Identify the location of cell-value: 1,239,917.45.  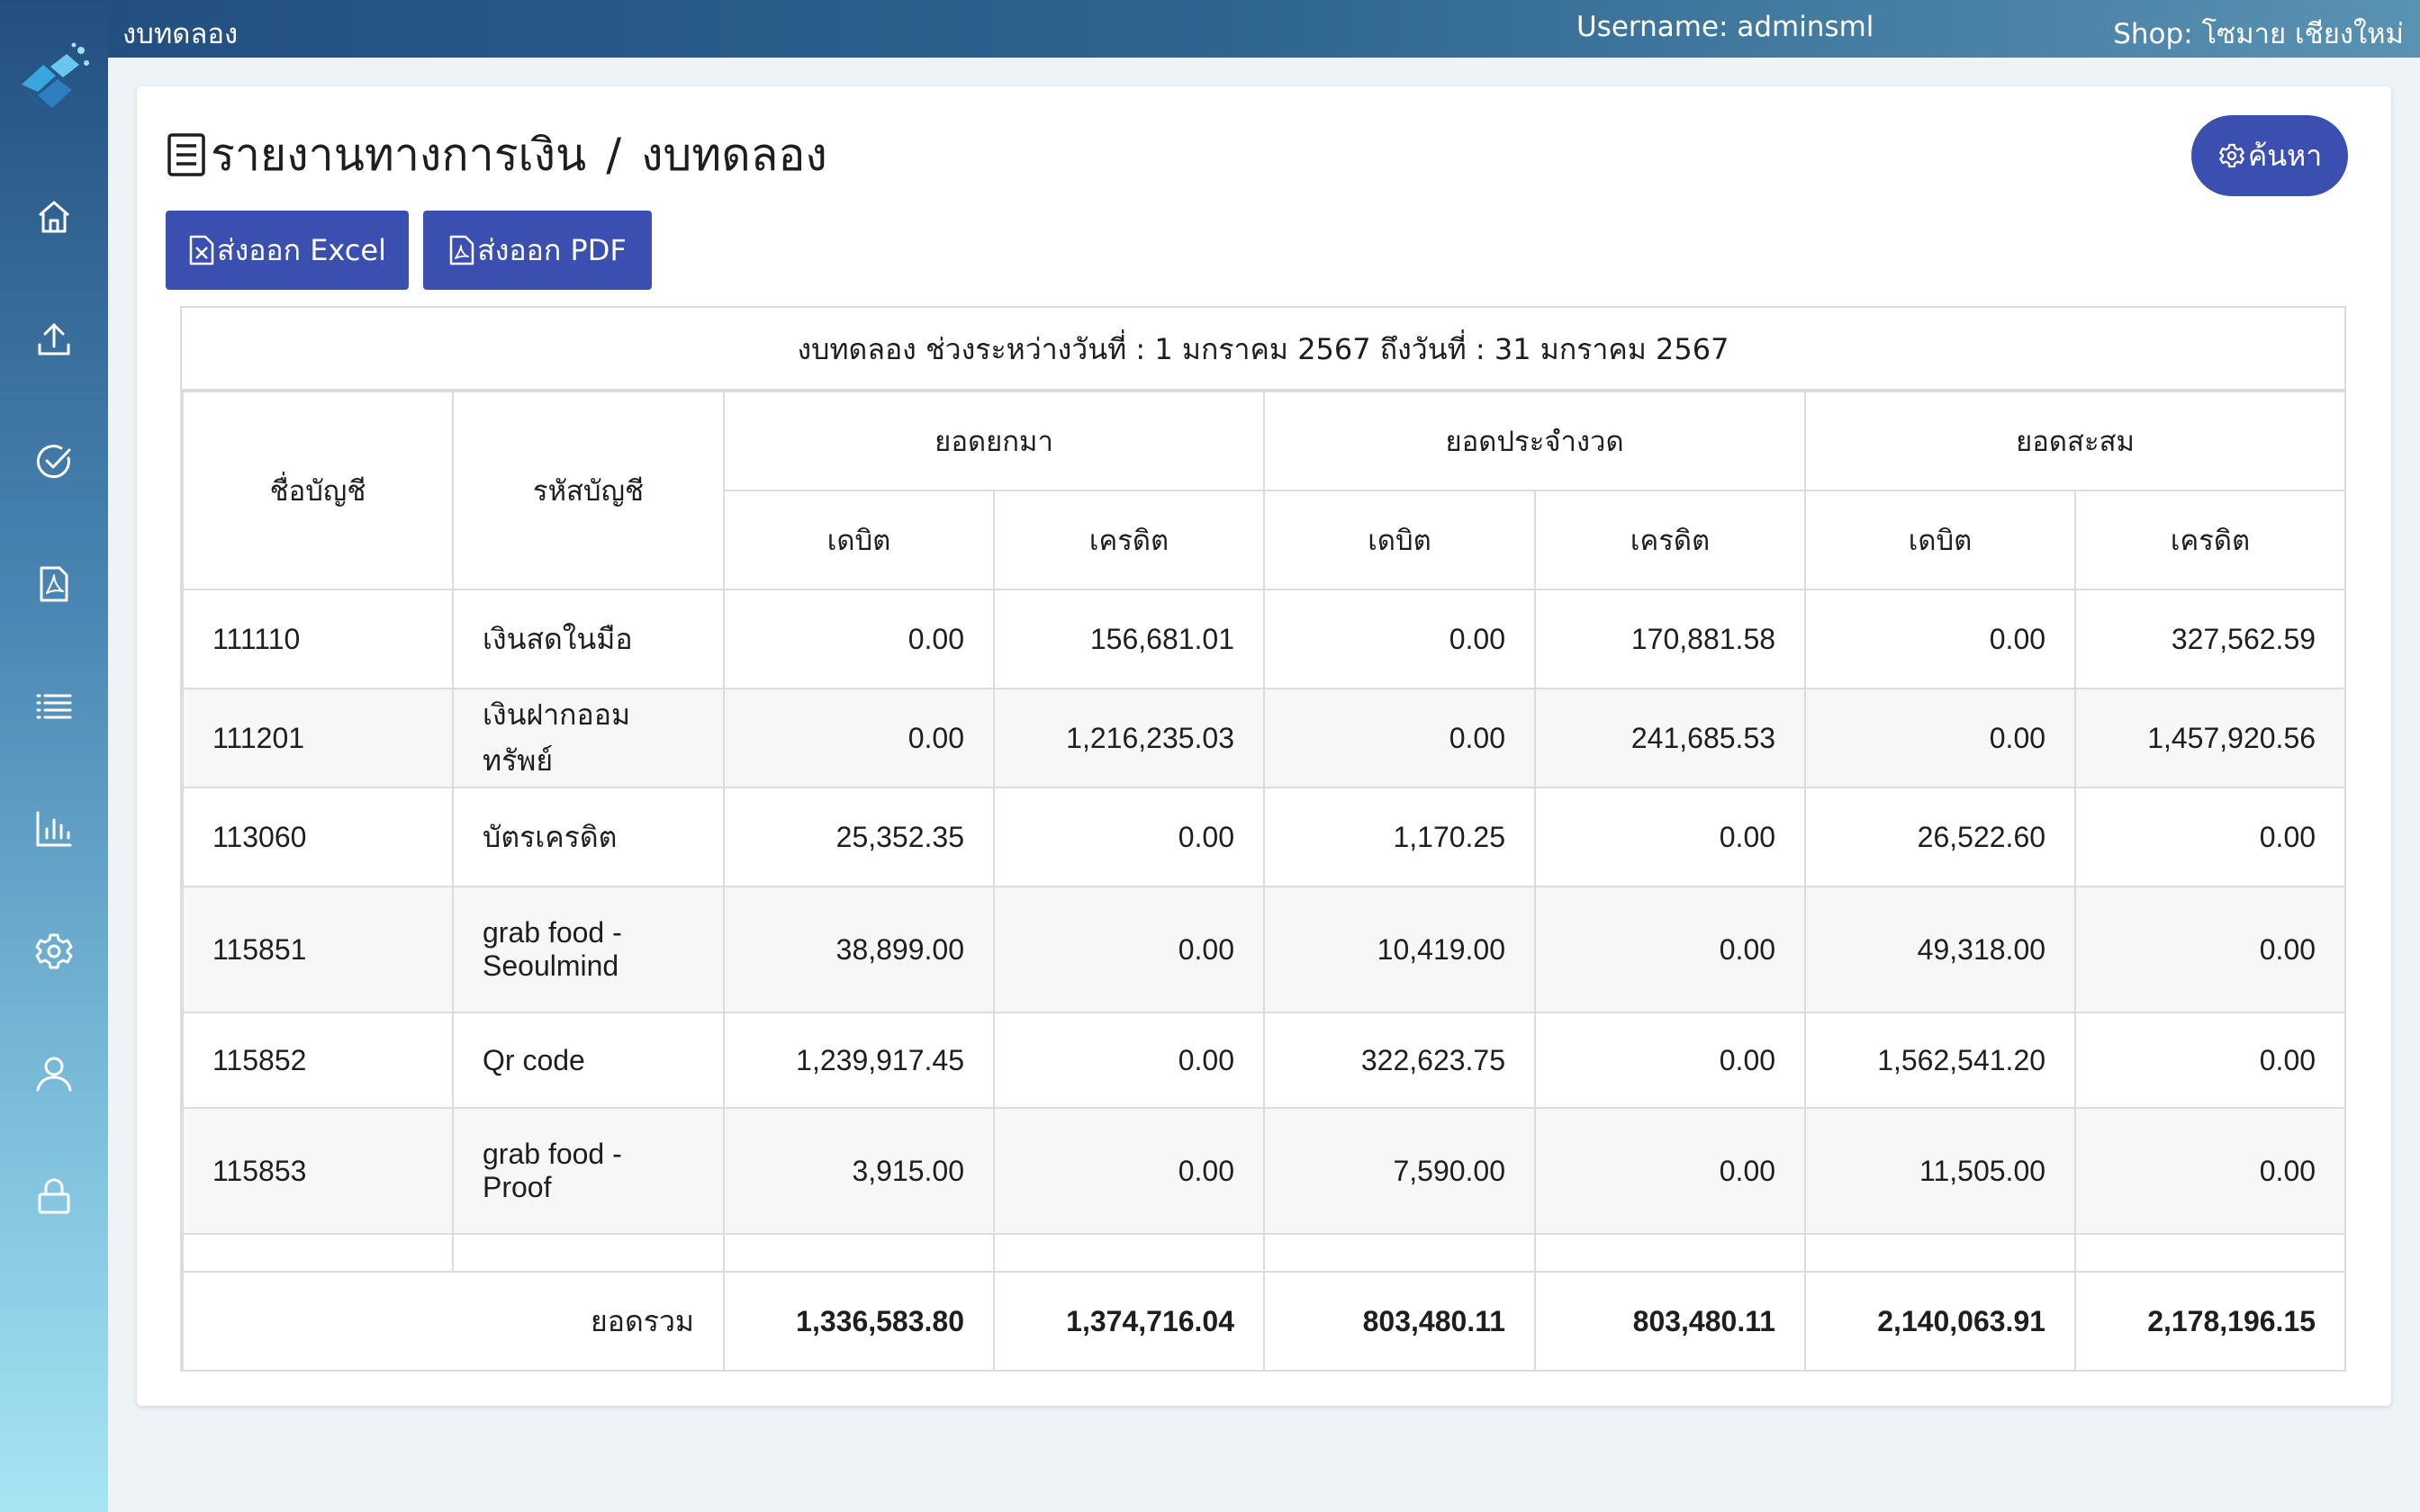
(859, 1061).